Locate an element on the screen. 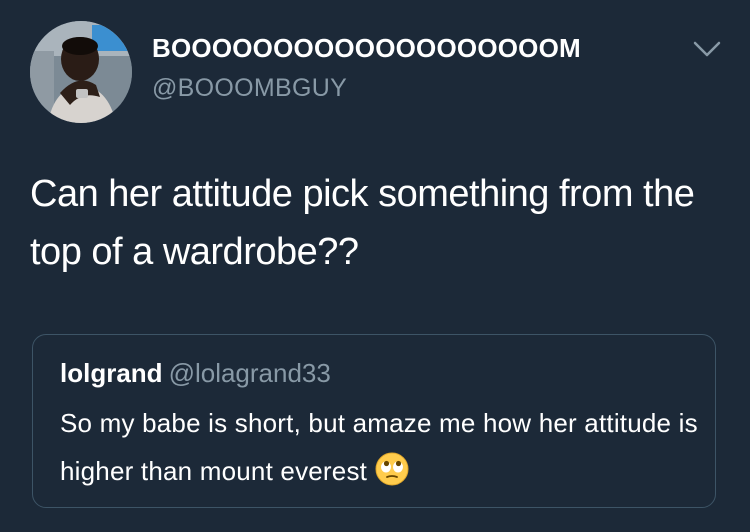 This screenshot has width=750, height=532. display-name: BOOOOOOOOOOOOOOOOOOOM is located at coordinates (366, 48).